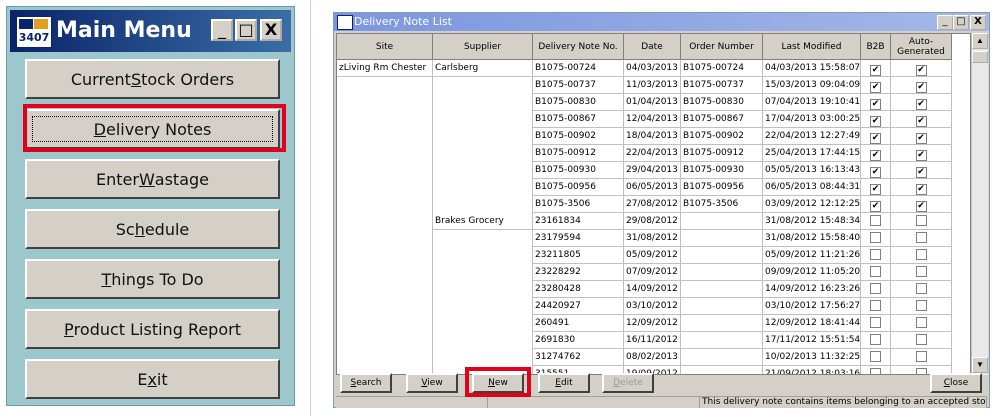  What do you see at coordinates (876, 47) in the screenshot?
I see `col-header-b2b: B2B` at bounding box center [876, 47].